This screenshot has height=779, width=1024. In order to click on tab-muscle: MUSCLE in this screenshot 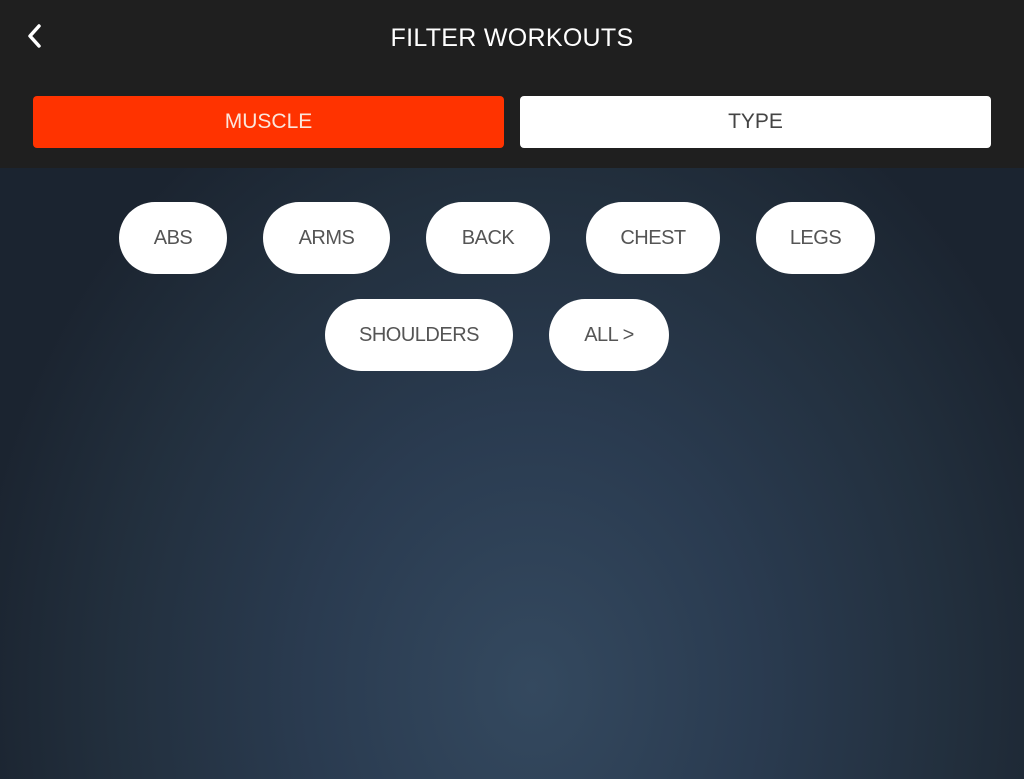, I will do `click(268, 122)`.